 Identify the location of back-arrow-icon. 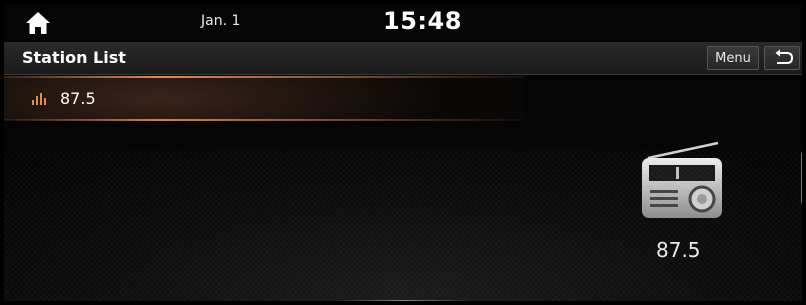
(784, 56).